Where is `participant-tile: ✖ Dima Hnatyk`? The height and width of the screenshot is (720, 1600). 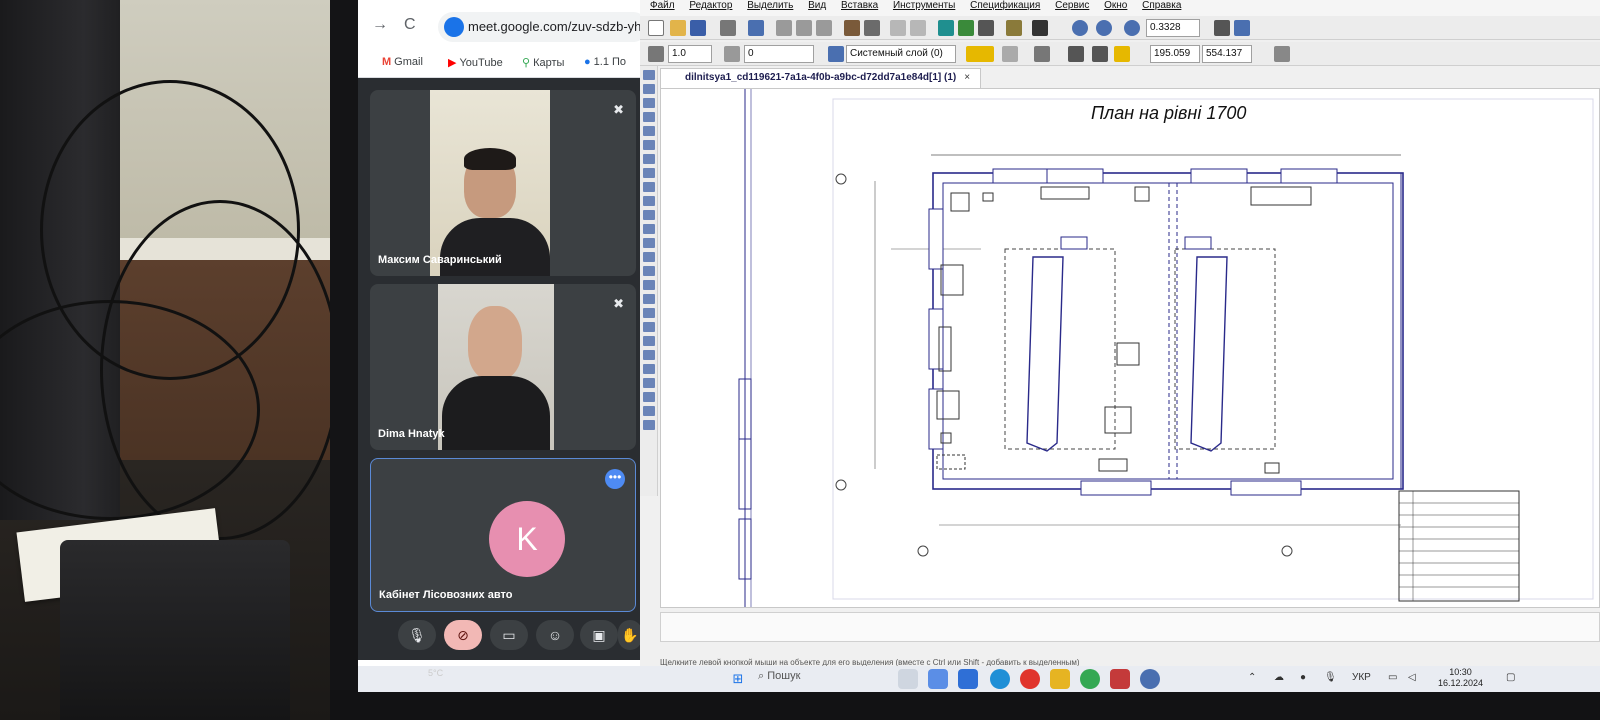
participant-tile: ✖ Dima Hnatyk is located at coordinates (503, 367).